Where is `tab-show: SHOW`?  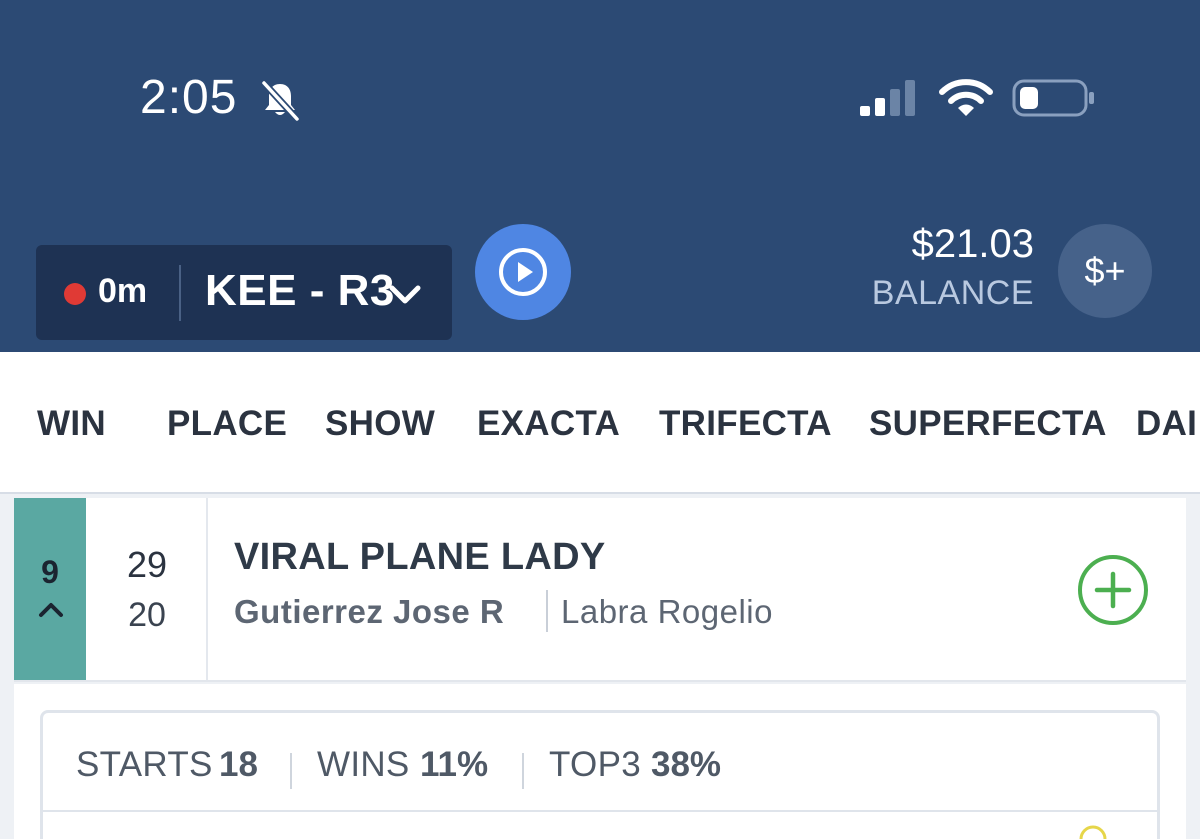
tab-show: SHOW is located at coordinates (380, 424).